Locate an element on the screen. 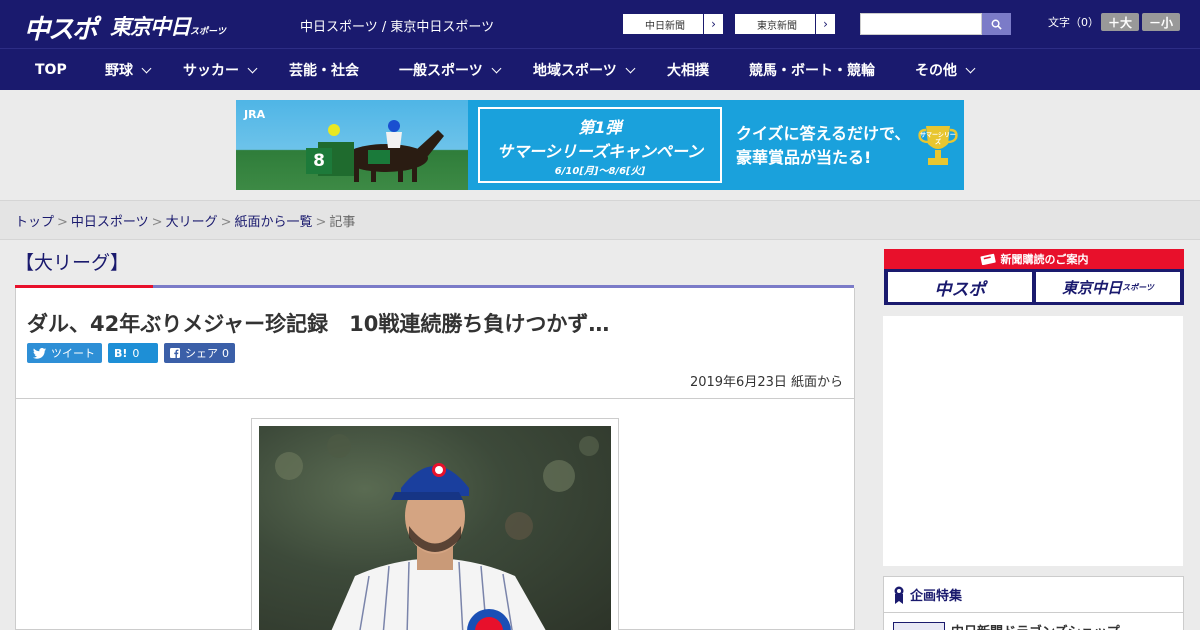 The height and width of the screenshot is (630, 1200). nav-item-top: TOP is located at coordinates (51, 70).